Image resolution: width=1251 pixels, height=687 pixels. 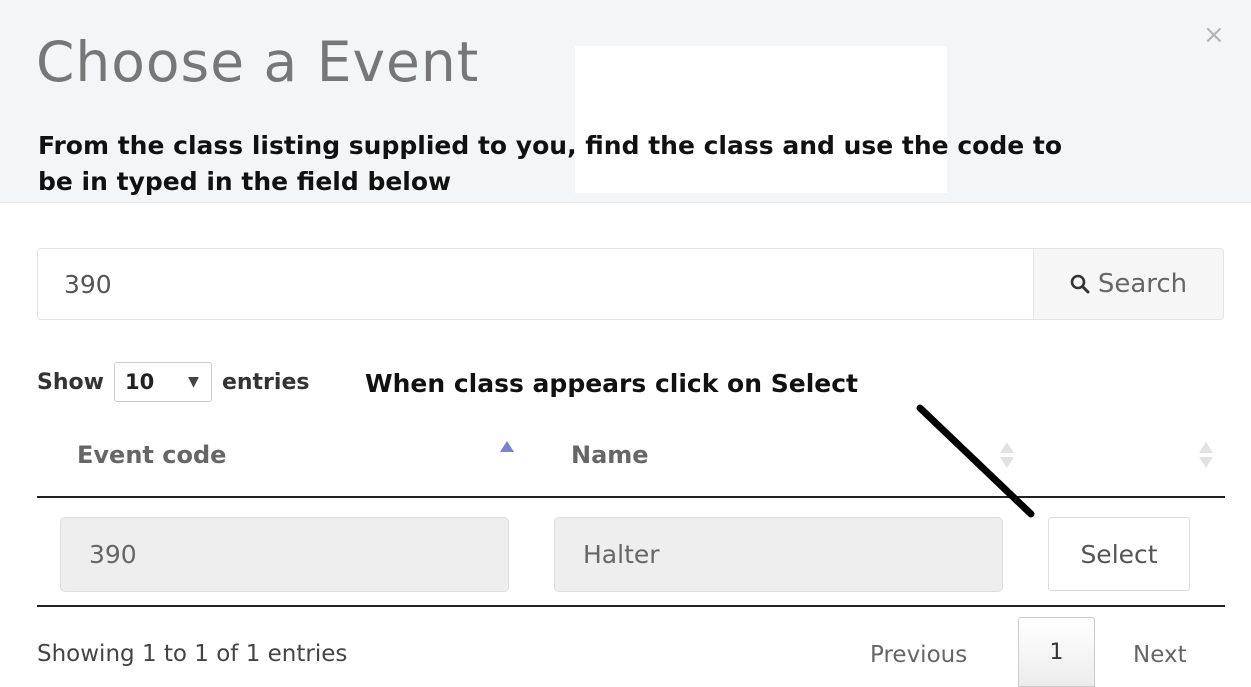 I want to click on table-info: Showing 1 to 1 of 1 entries, so click(x=192, y=654).